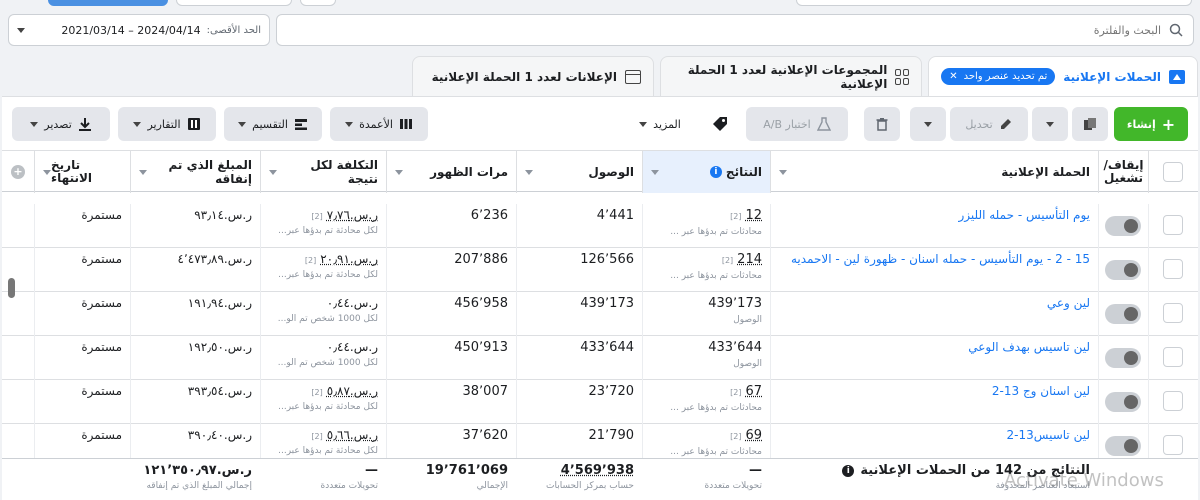 The height and width of the screenshot is (500, 1200). I want to click on column-header-reach: الوصول, so click(579, 172).